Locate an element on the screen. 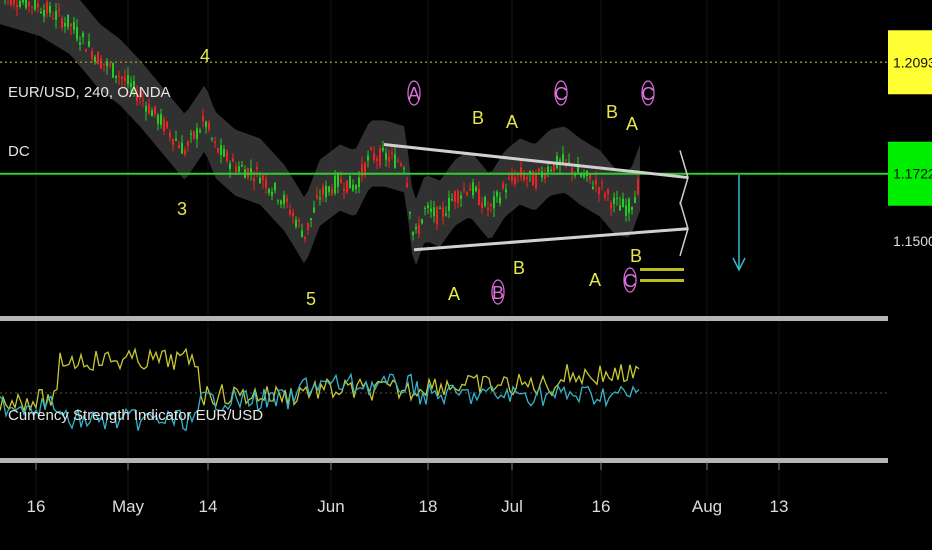 The image size is (932, 550). wave-label-text: C is located at coordinates (561, 94).